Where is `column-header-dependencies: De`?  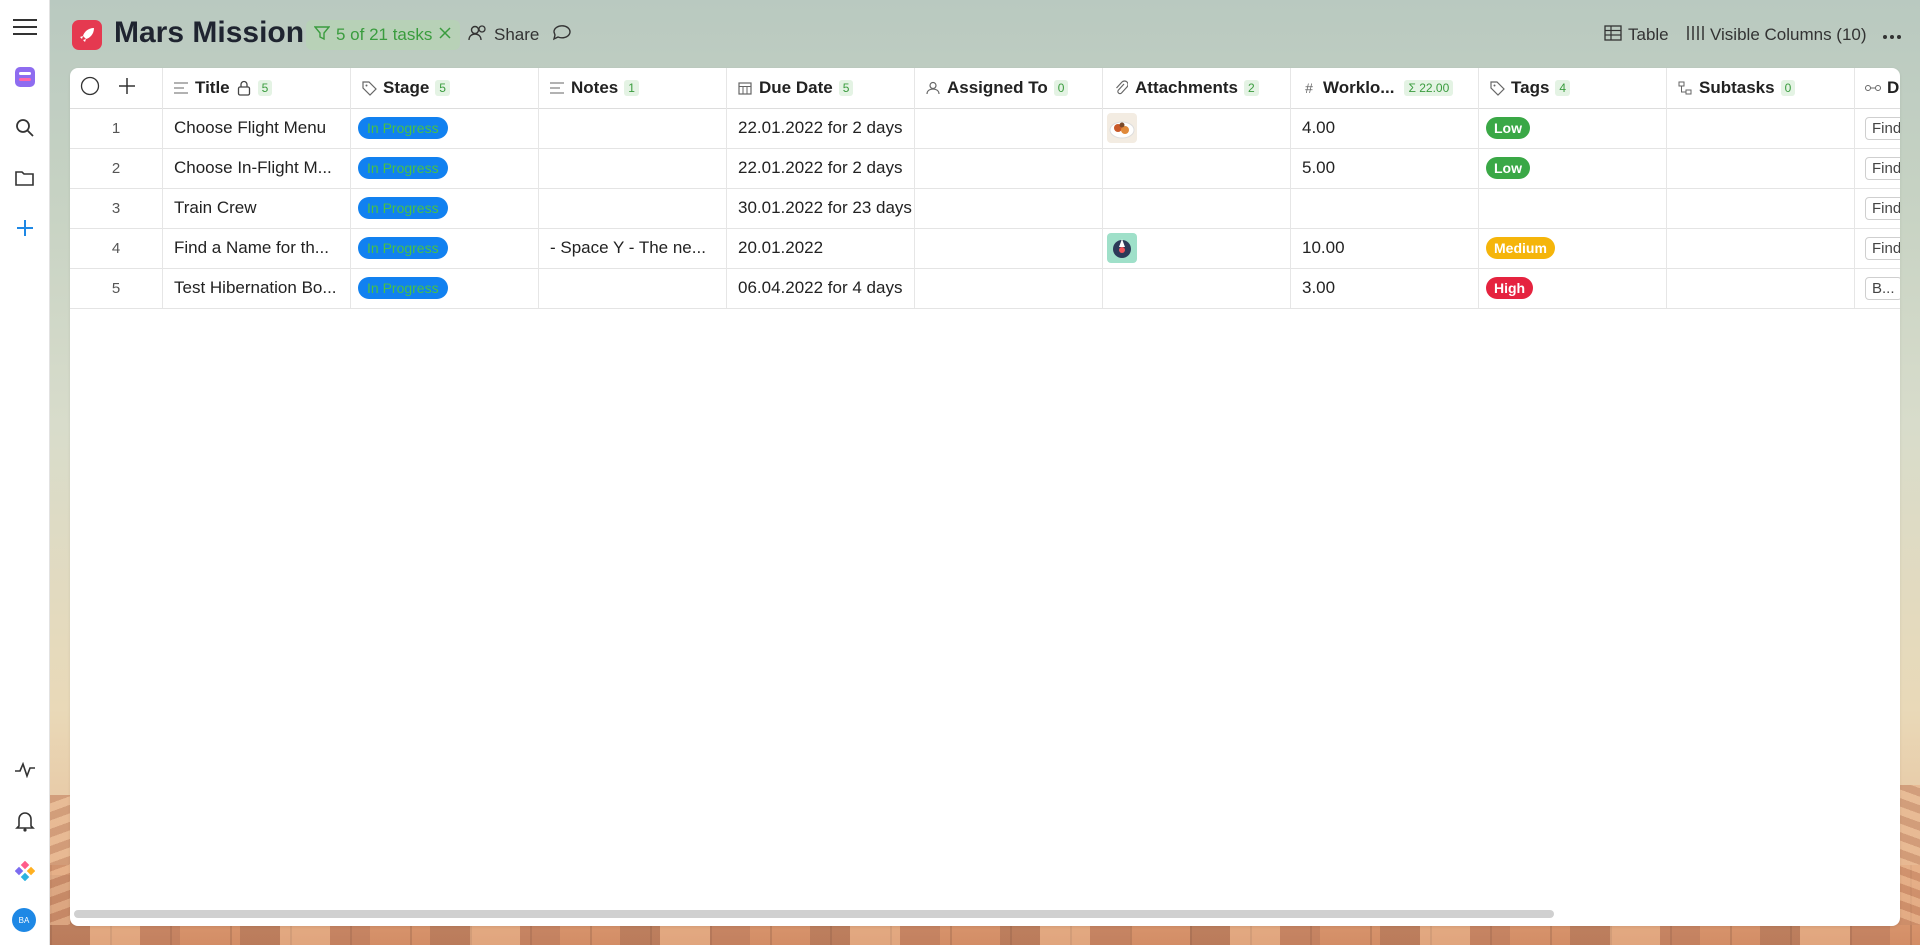
column-header-dependencies: De is located at coordinates (1877, 88).